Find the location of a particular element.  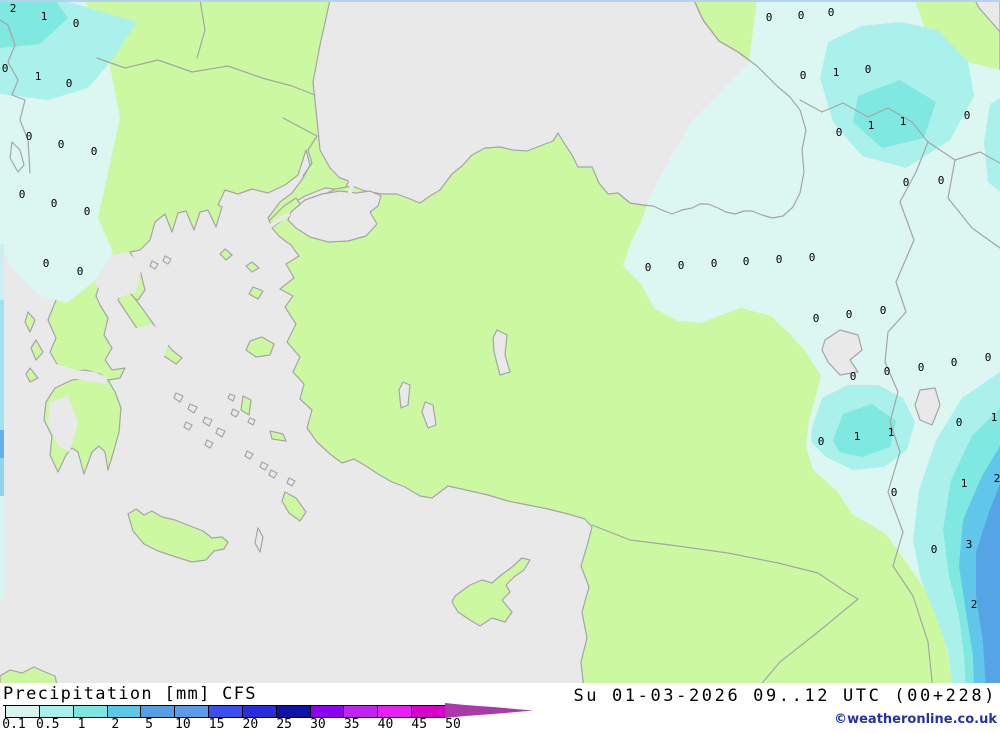

lake-beysehir is located at coordinates (404, 395).